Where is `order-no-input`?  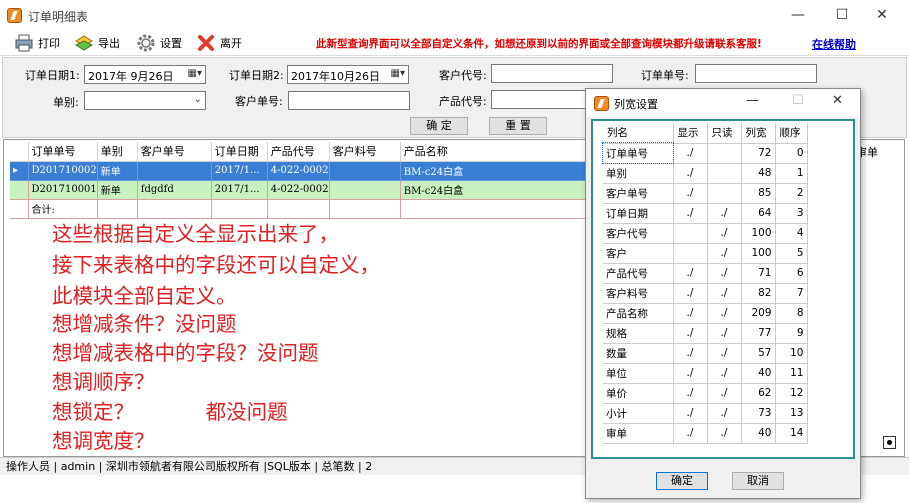
order-no-input is located at coordinates (756, 73).